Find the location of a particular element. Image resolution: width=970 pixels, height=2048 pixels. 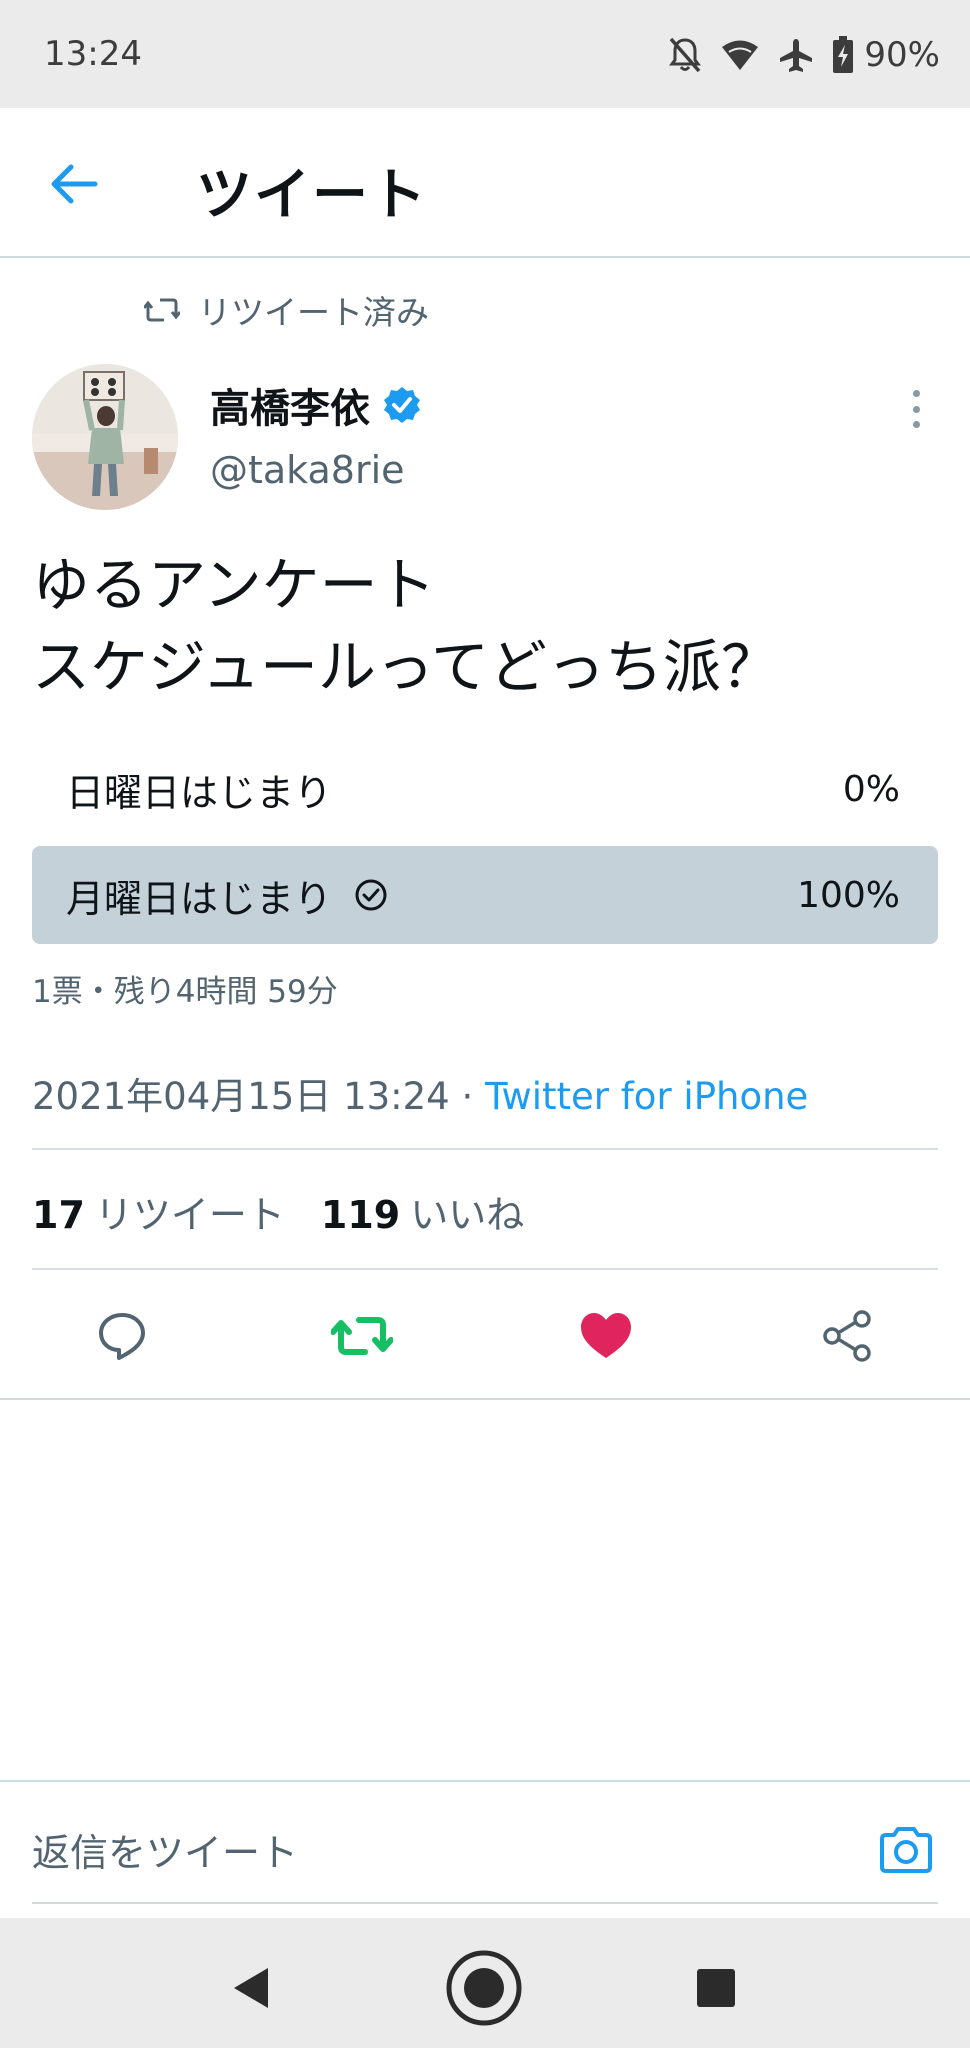

more-options-button is located at coordinates (916, 409).